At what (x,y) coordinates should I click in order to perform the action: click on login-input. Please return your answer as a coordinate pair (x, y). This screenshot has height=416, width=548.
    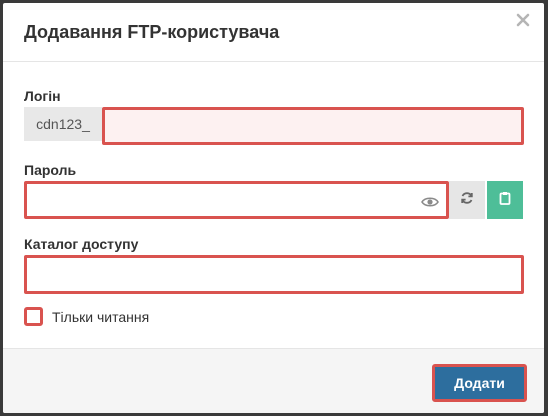
    Looking at the image, I should click on (313, 126).